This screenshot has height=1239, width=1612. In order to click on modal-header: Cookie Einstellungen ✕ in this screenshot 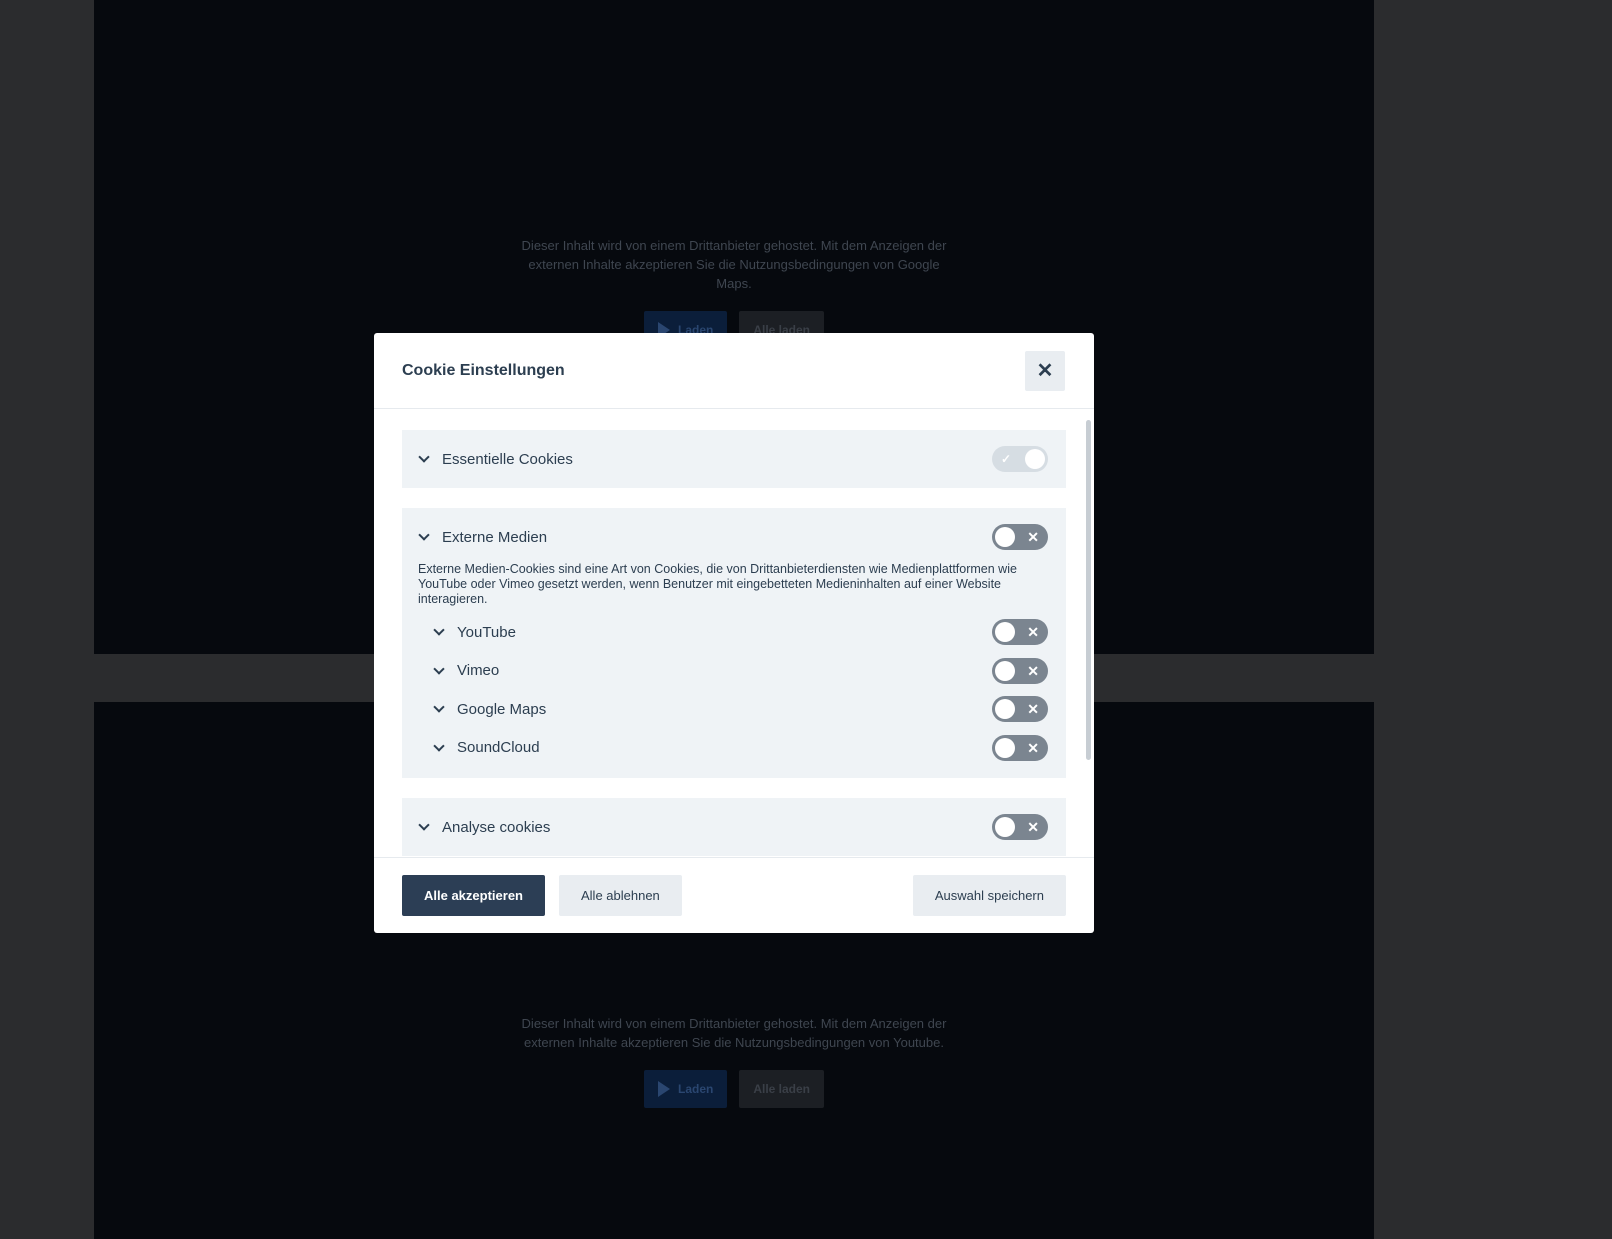, I will do `click(734, 371)`.